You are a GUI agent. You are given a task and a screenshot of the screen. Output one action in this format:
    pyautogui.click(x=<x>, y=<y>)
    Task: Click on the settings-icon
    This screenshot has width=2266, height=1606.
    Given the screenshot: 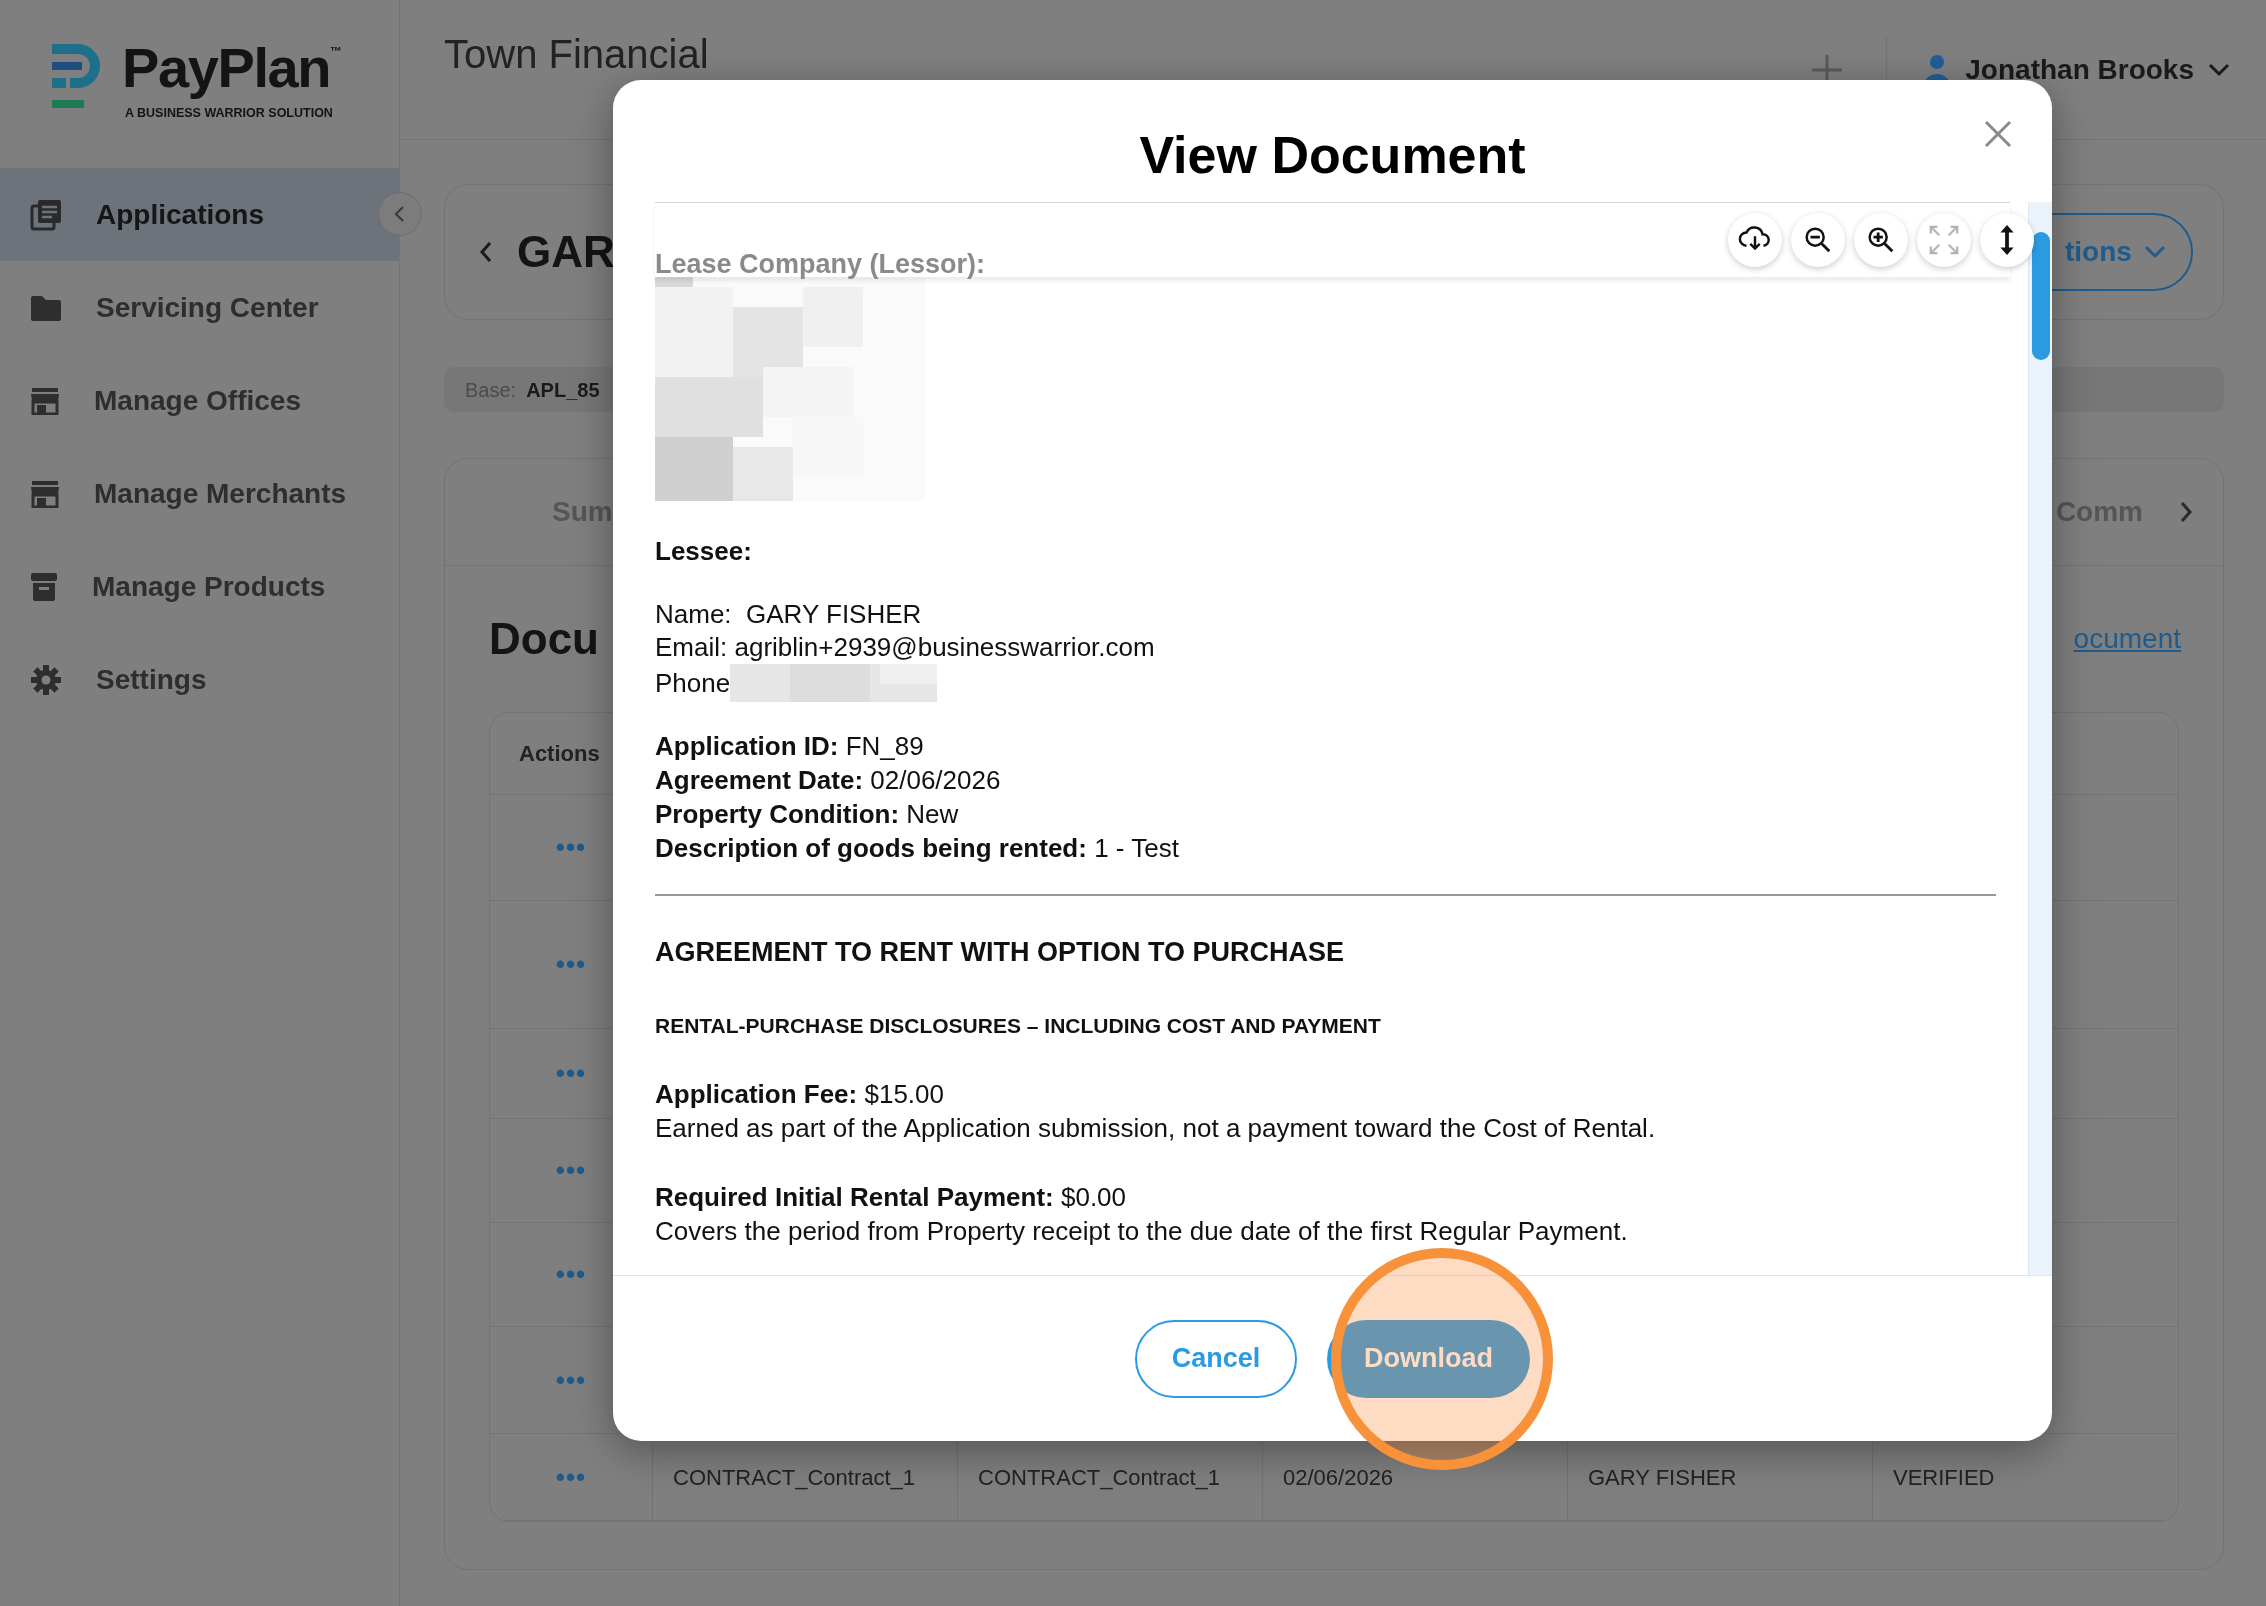 What is the action you would take?
    pyautogui.click(x=46, y=679)
    